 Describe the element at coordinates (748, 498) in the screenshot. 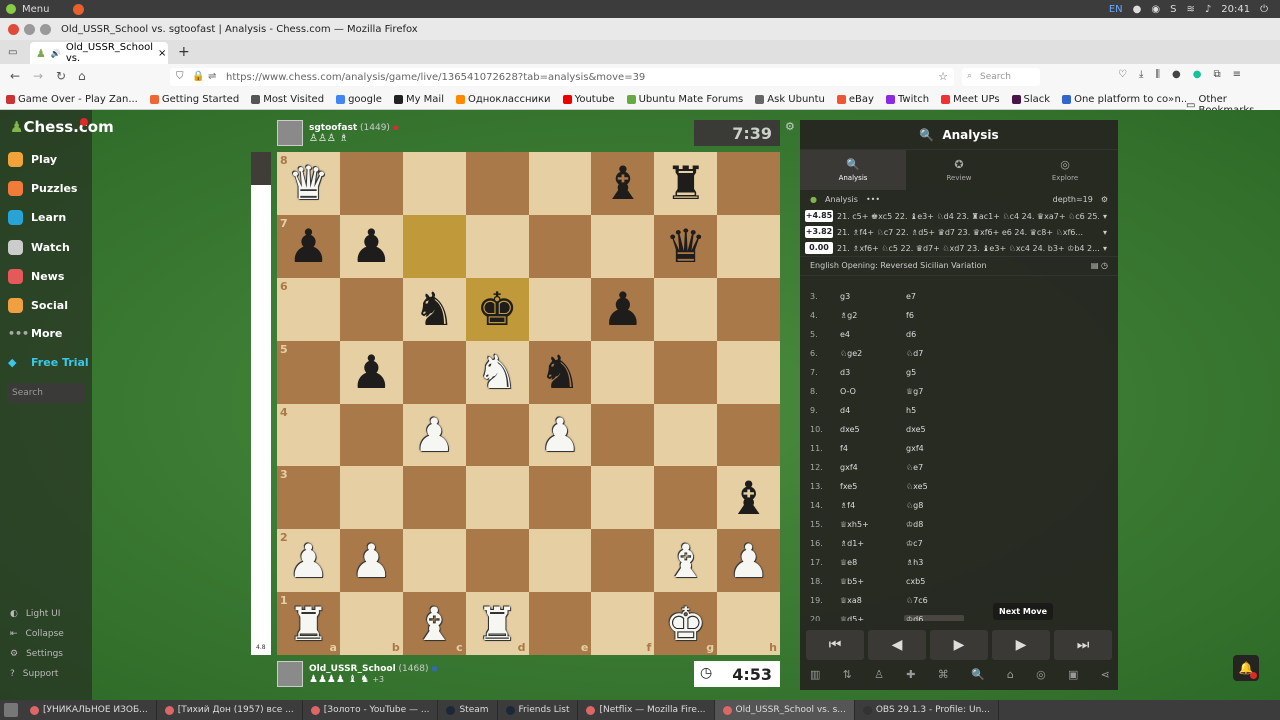

I see `square-h3: ♝` at that location.